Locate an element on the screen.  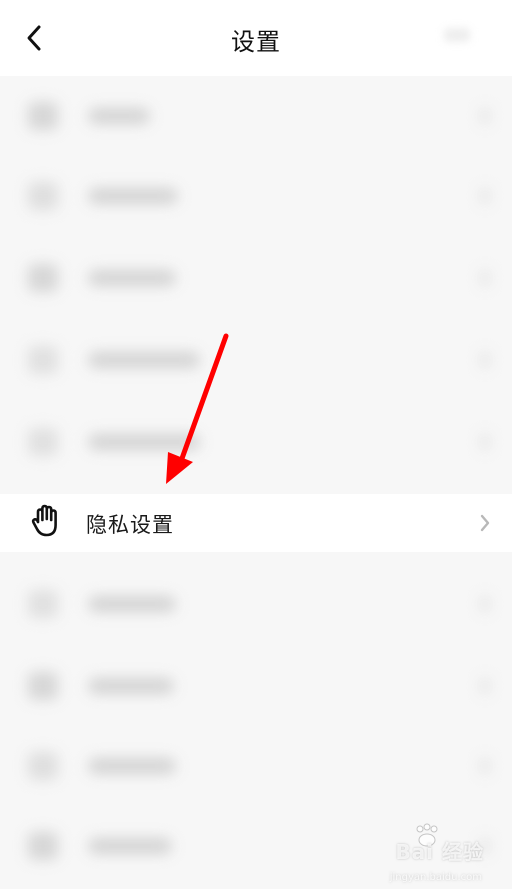
watermark-text: Bai 经验 is located at coordinates (439, 852).